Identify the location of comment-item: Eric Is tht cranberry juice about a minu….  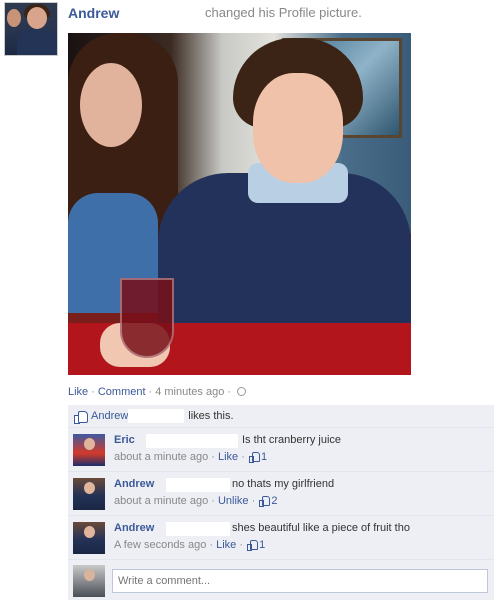
(281, 450).